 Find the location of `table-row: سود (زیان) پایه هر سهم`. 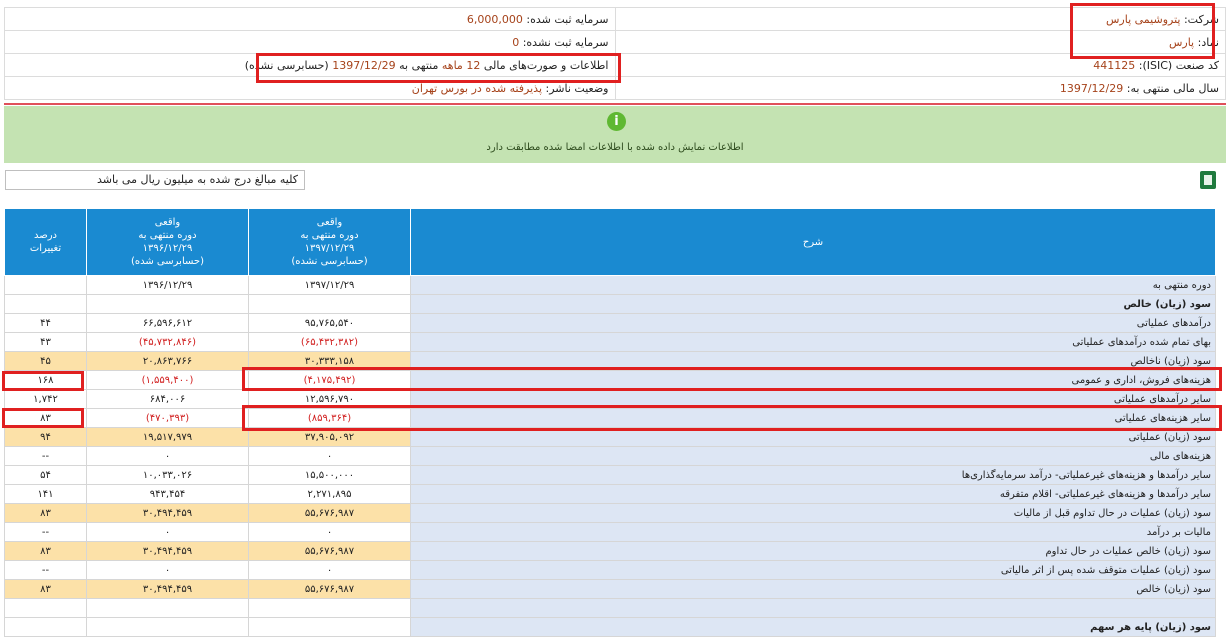

table-row: سود (زیان) پایه هر سهم is located at coordinates (610, 627).